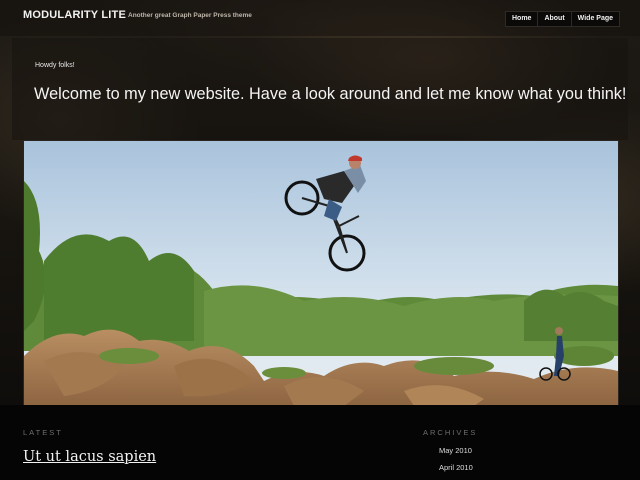  Describe the element at coordinates (595, 19) in the screenshot. I see `nav-wide-page: Wide Page` at that location.